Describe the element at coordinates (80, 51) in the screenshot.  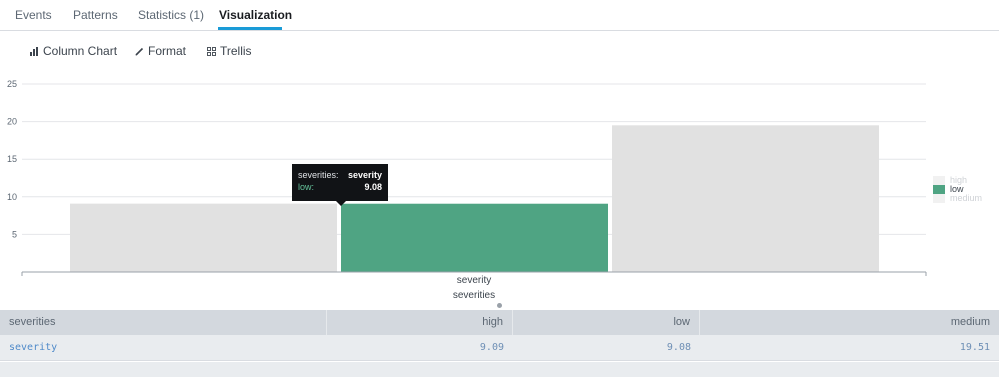
I see `column-chart-label: Column Chart` at that location.